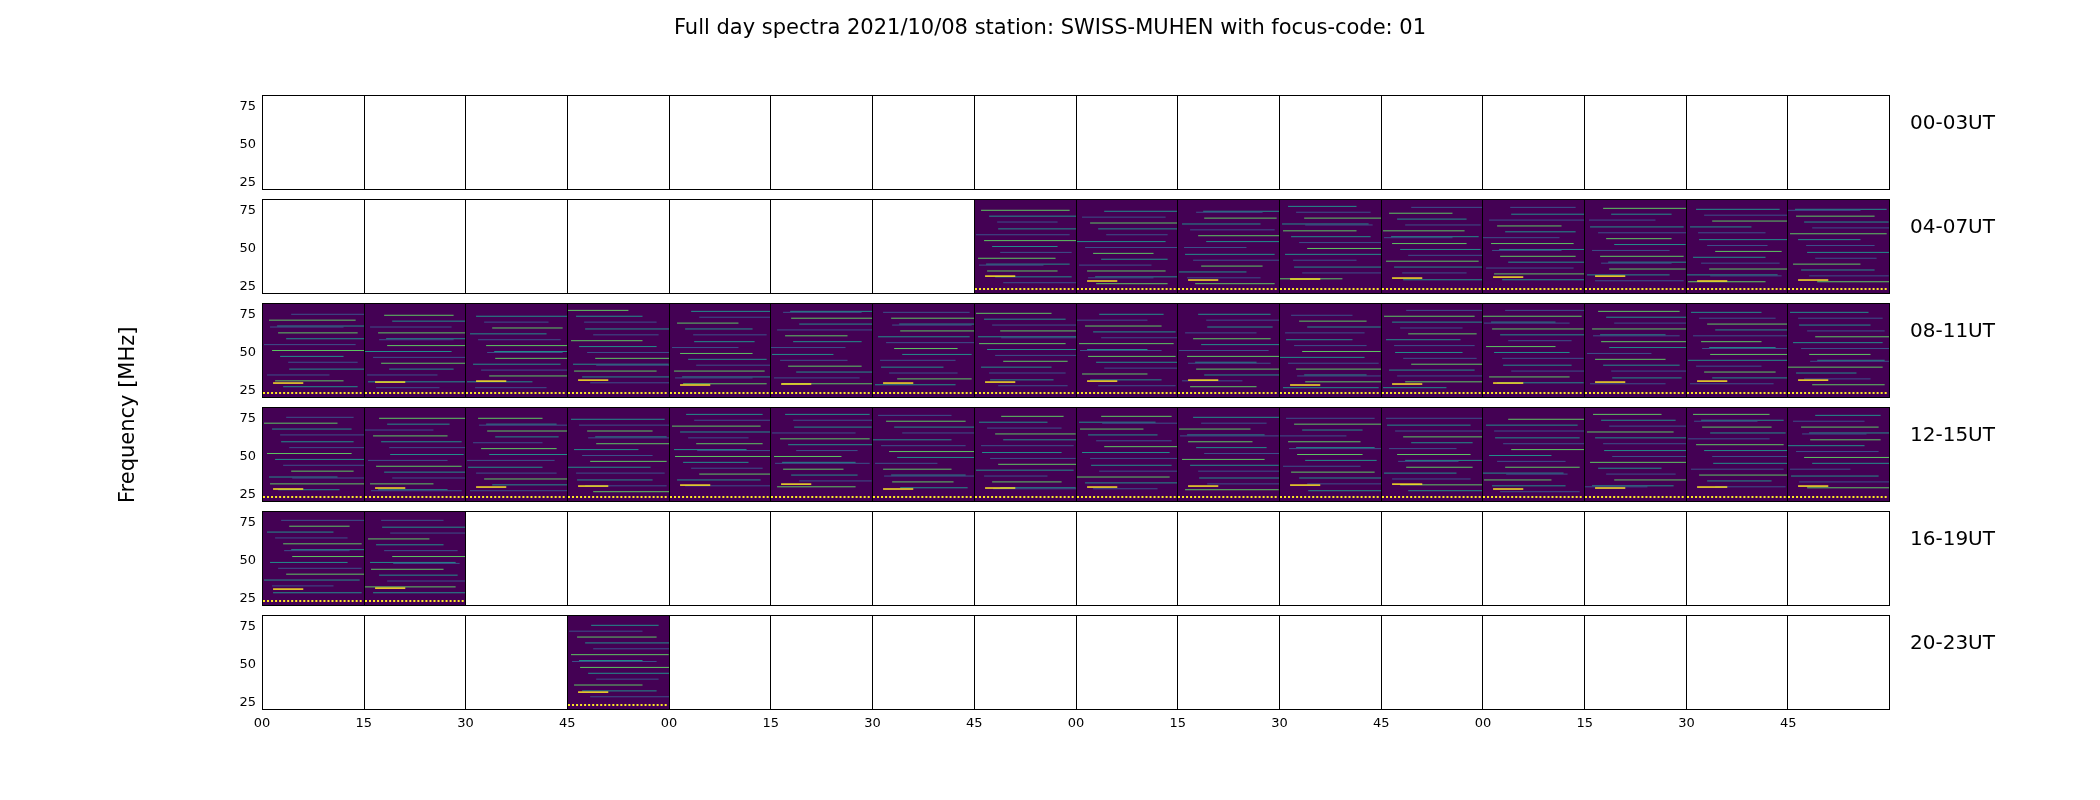  Describe the element at coordinates (1952, 434) in the screenshot. I see `row-time-label: 12-15UT` at that location.